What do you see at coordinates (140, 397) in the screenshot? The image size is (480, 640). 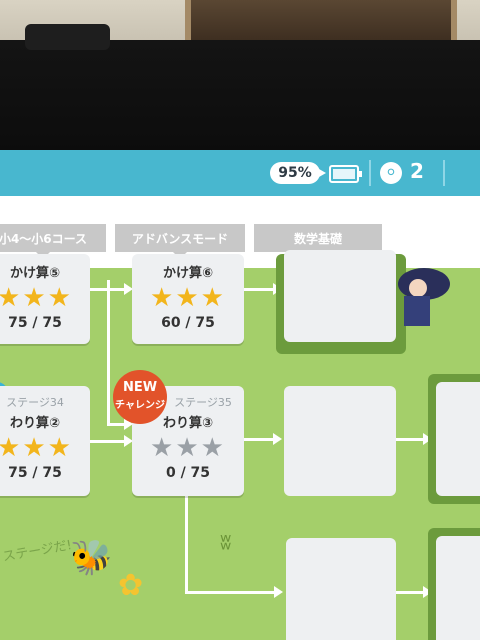 I see `new-challenge-badge: NEW チャレンジ` at bounding box center [140, 397].